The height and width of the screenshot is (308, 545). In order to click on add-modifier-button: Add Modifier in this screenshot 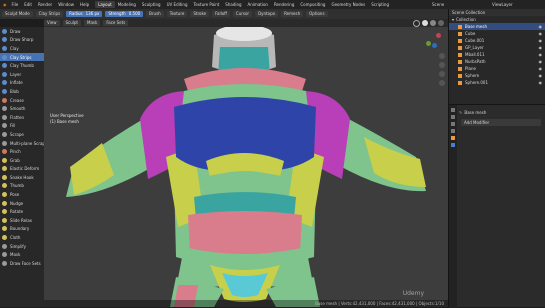, I will do `click(501, 122)`.